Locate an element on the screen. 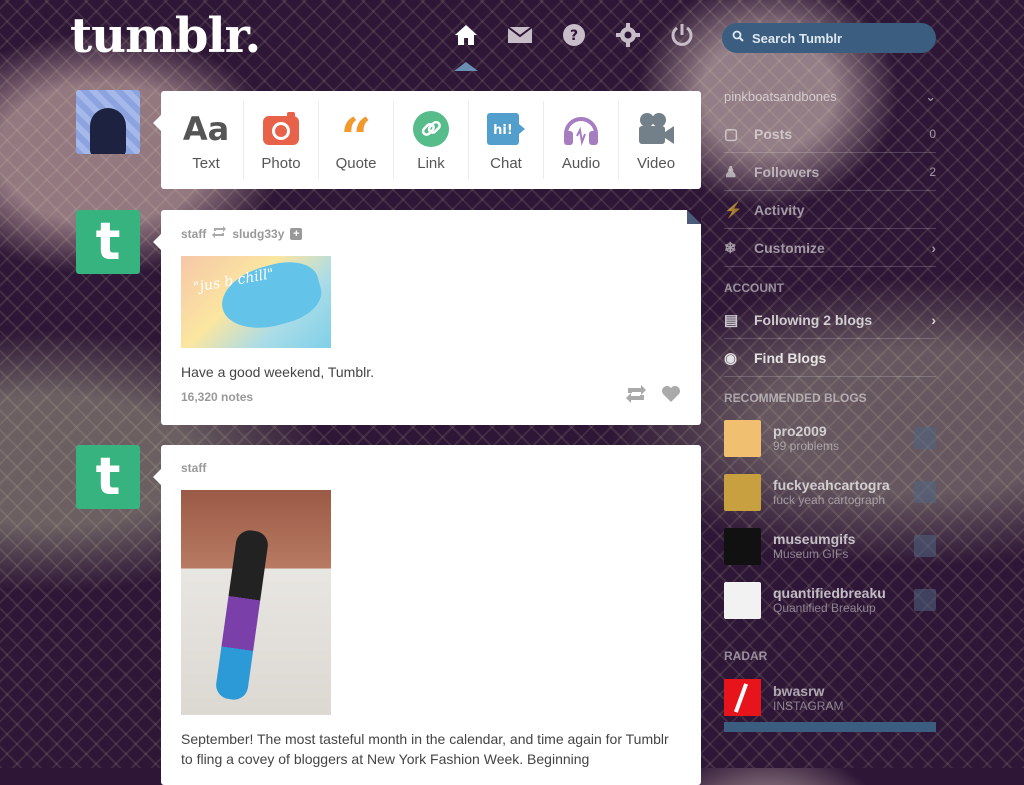  post-header: staff is located at coordinates (431, 468).